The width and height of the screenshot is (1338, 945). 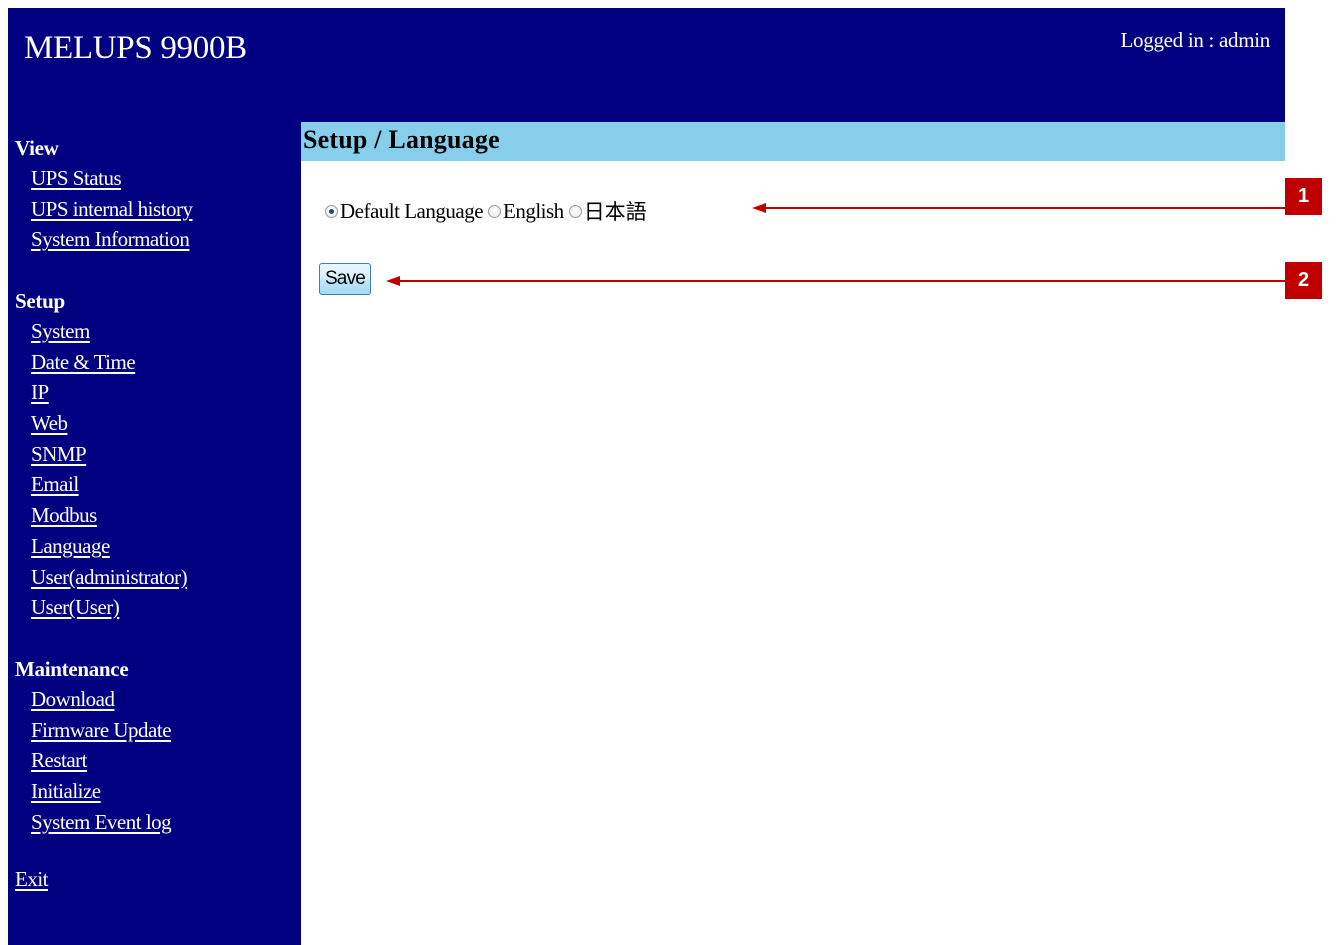 I want to click on callout-badge-1: 1, so click(x=1303, y=196).